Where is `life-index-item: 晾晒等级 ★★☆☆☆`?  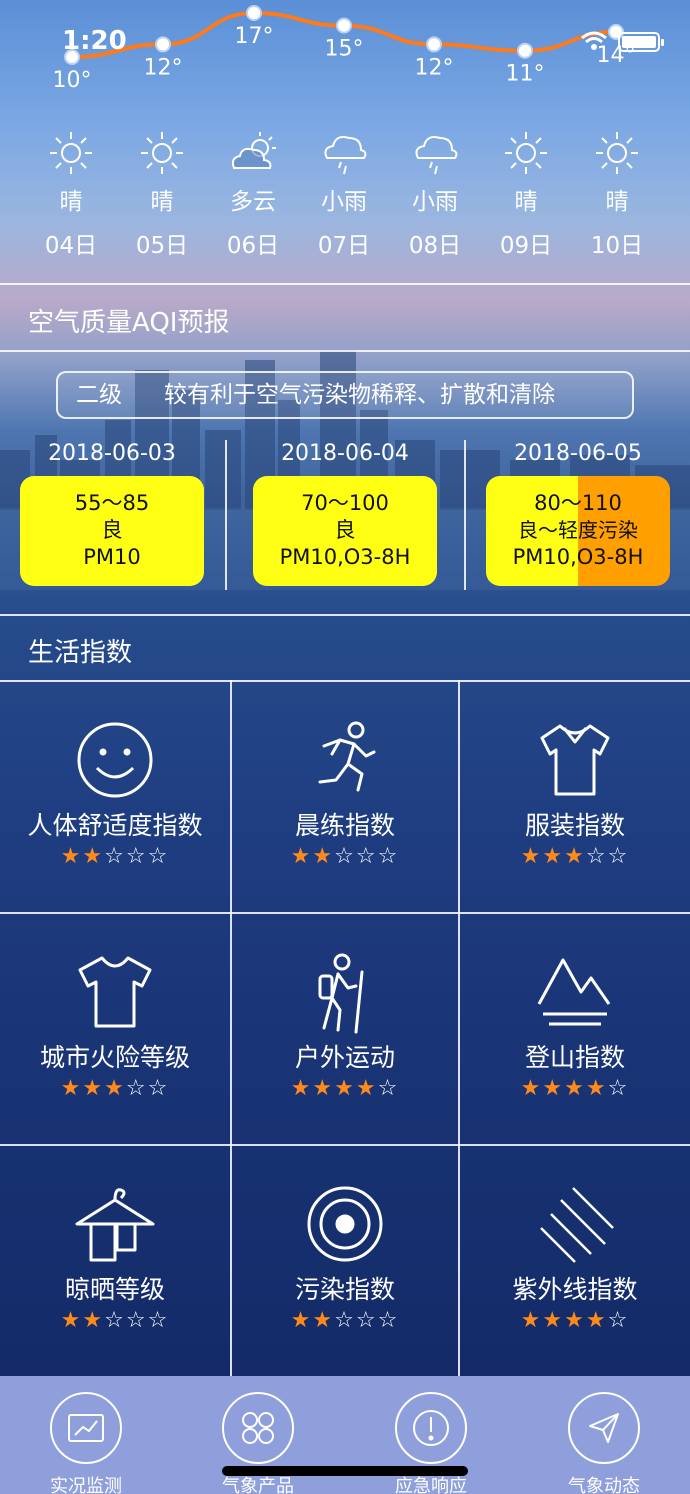 life-index-item: 晾晒等级 ★★☆☆☆ is located at coordinates (115, 1262).